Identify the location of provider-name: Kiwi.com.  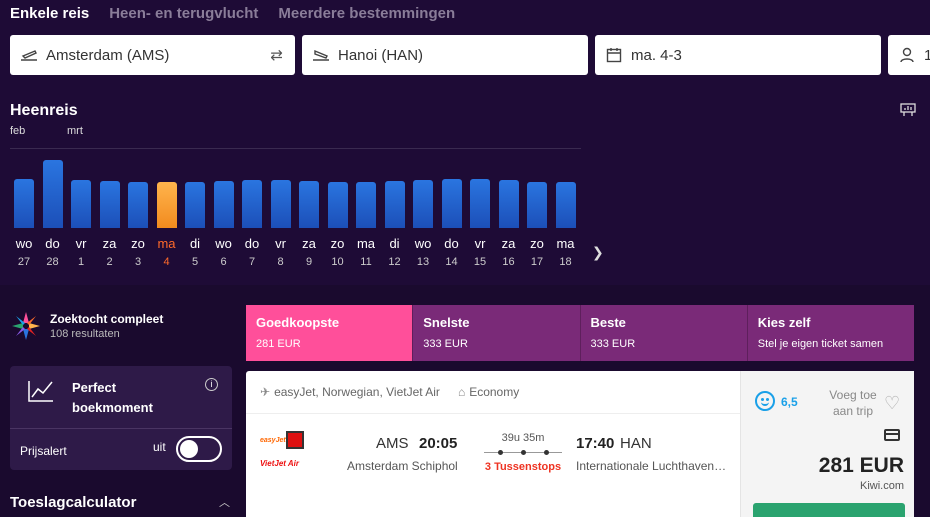
(881, 486).